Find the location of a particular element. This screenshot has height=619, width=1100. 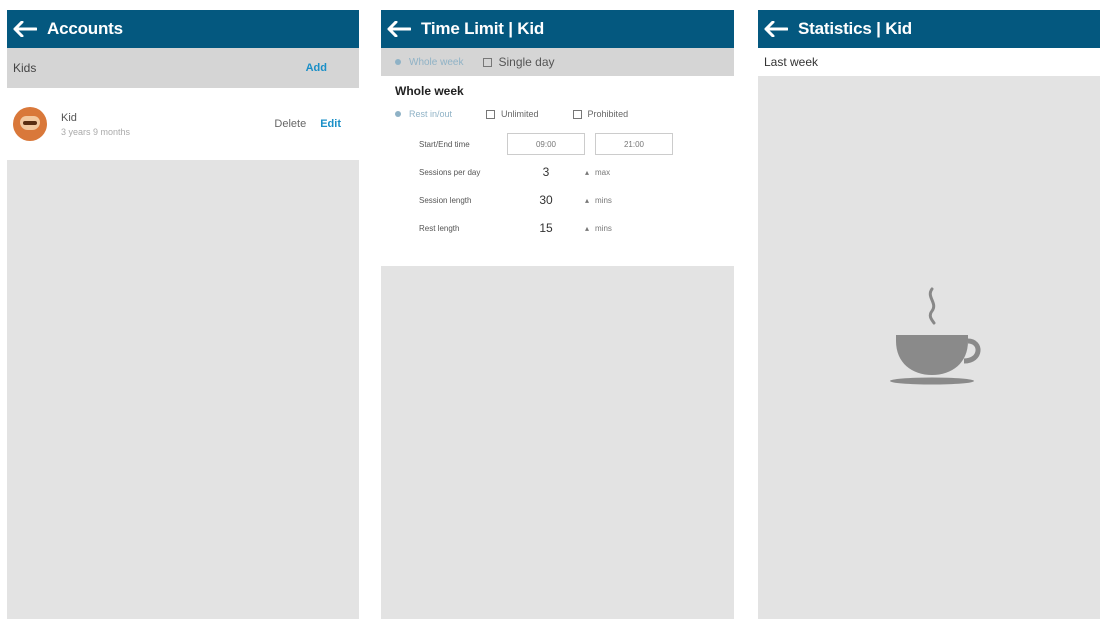

page-title: Time Limit | Kid is located at coordinates (483, 28).